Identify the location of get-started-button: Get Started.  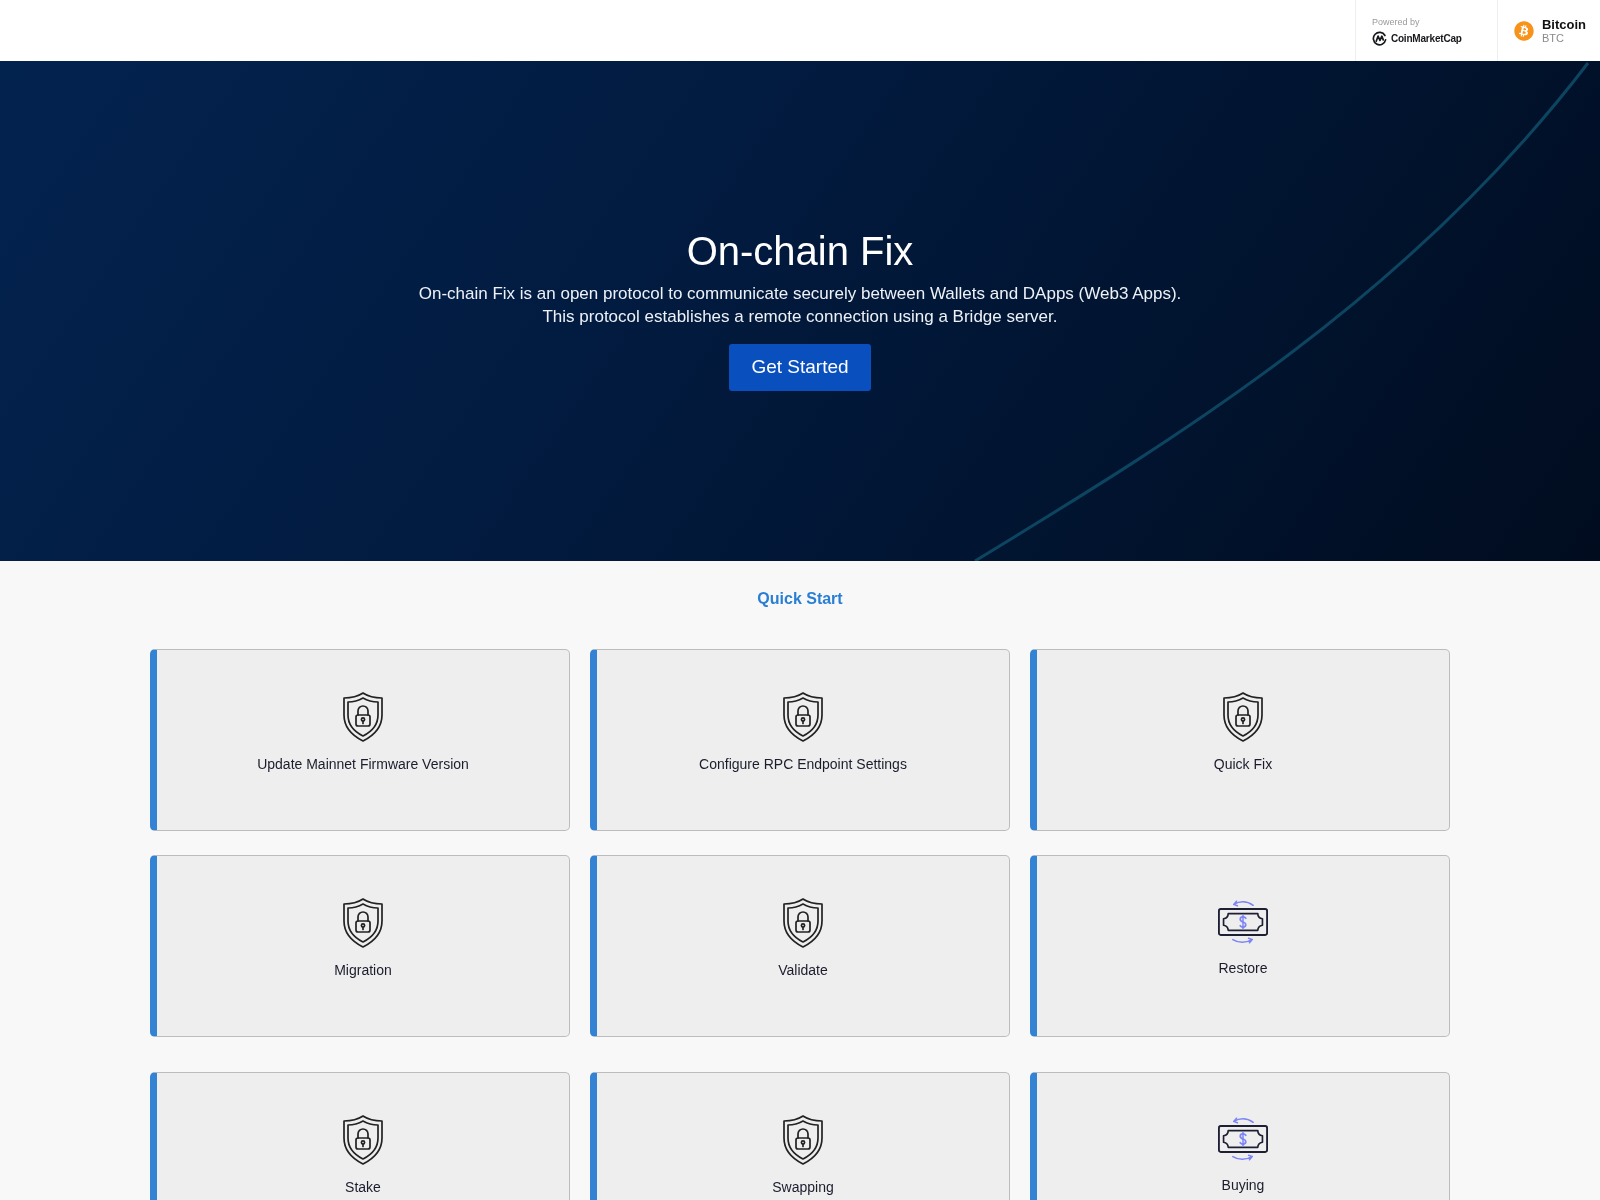
(800, 367).